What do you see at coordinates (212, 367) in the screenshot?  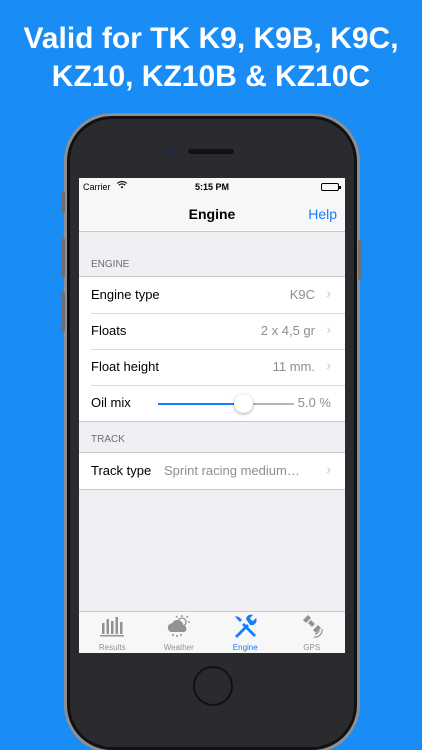 I see `float-height-row: Float height 11 mm. ›` at bounding box center [212, 367].